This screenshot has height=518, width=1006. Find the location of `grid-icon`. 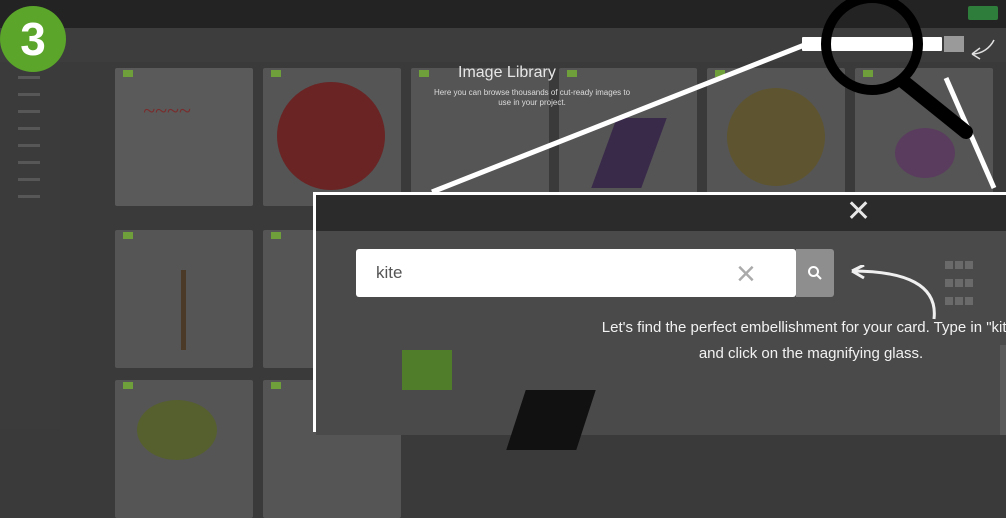

grid-icon is located at coordinates (960, 281).